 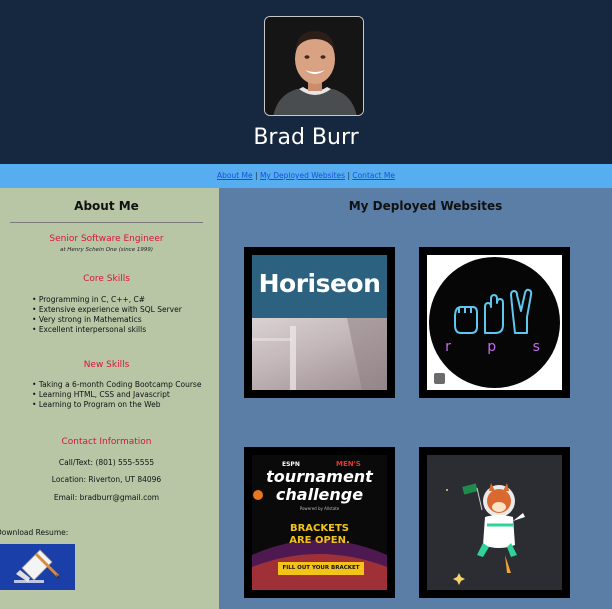 I want to click on nav-link-about: About Me, so click(x=235, y=175).